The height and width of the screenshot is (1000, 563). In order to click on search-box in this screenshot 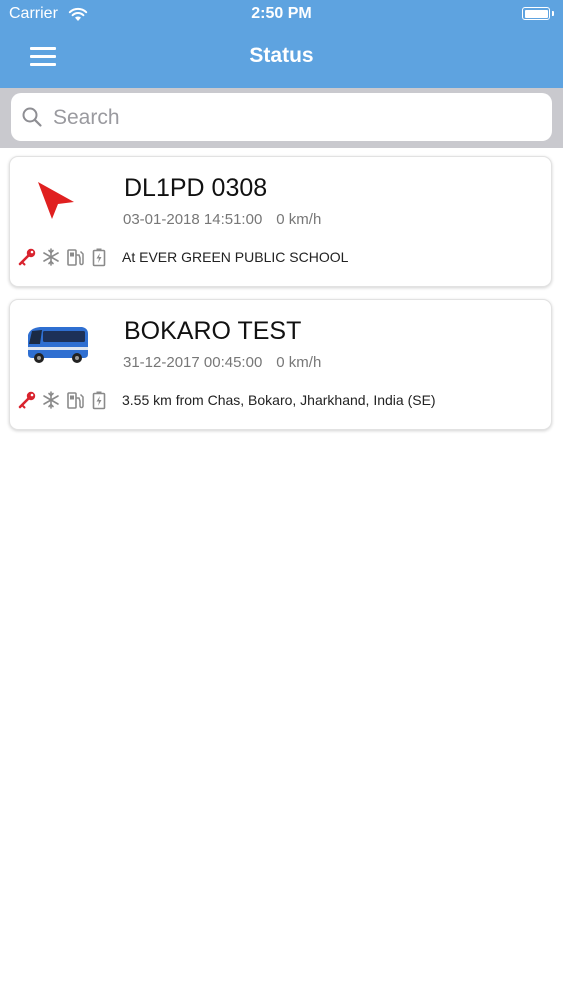, I will do `click(281, 118)`.